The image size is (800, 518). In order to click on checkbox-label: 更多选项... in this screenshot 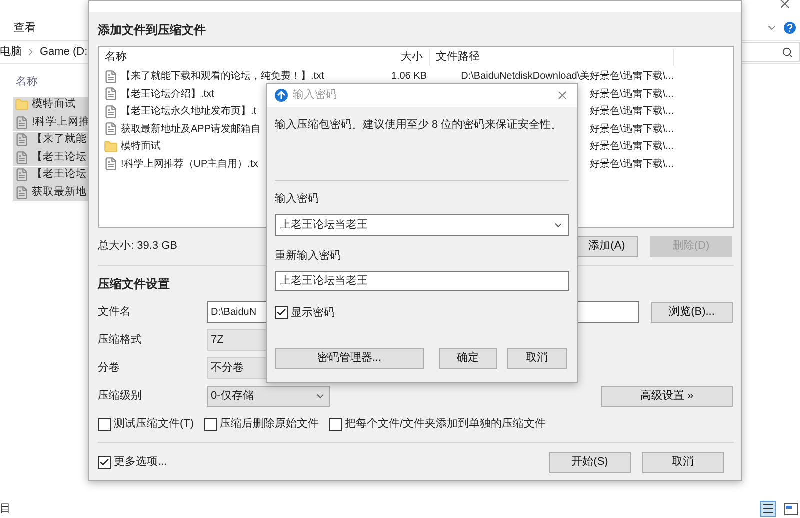, I will do `click(141, 462)`.